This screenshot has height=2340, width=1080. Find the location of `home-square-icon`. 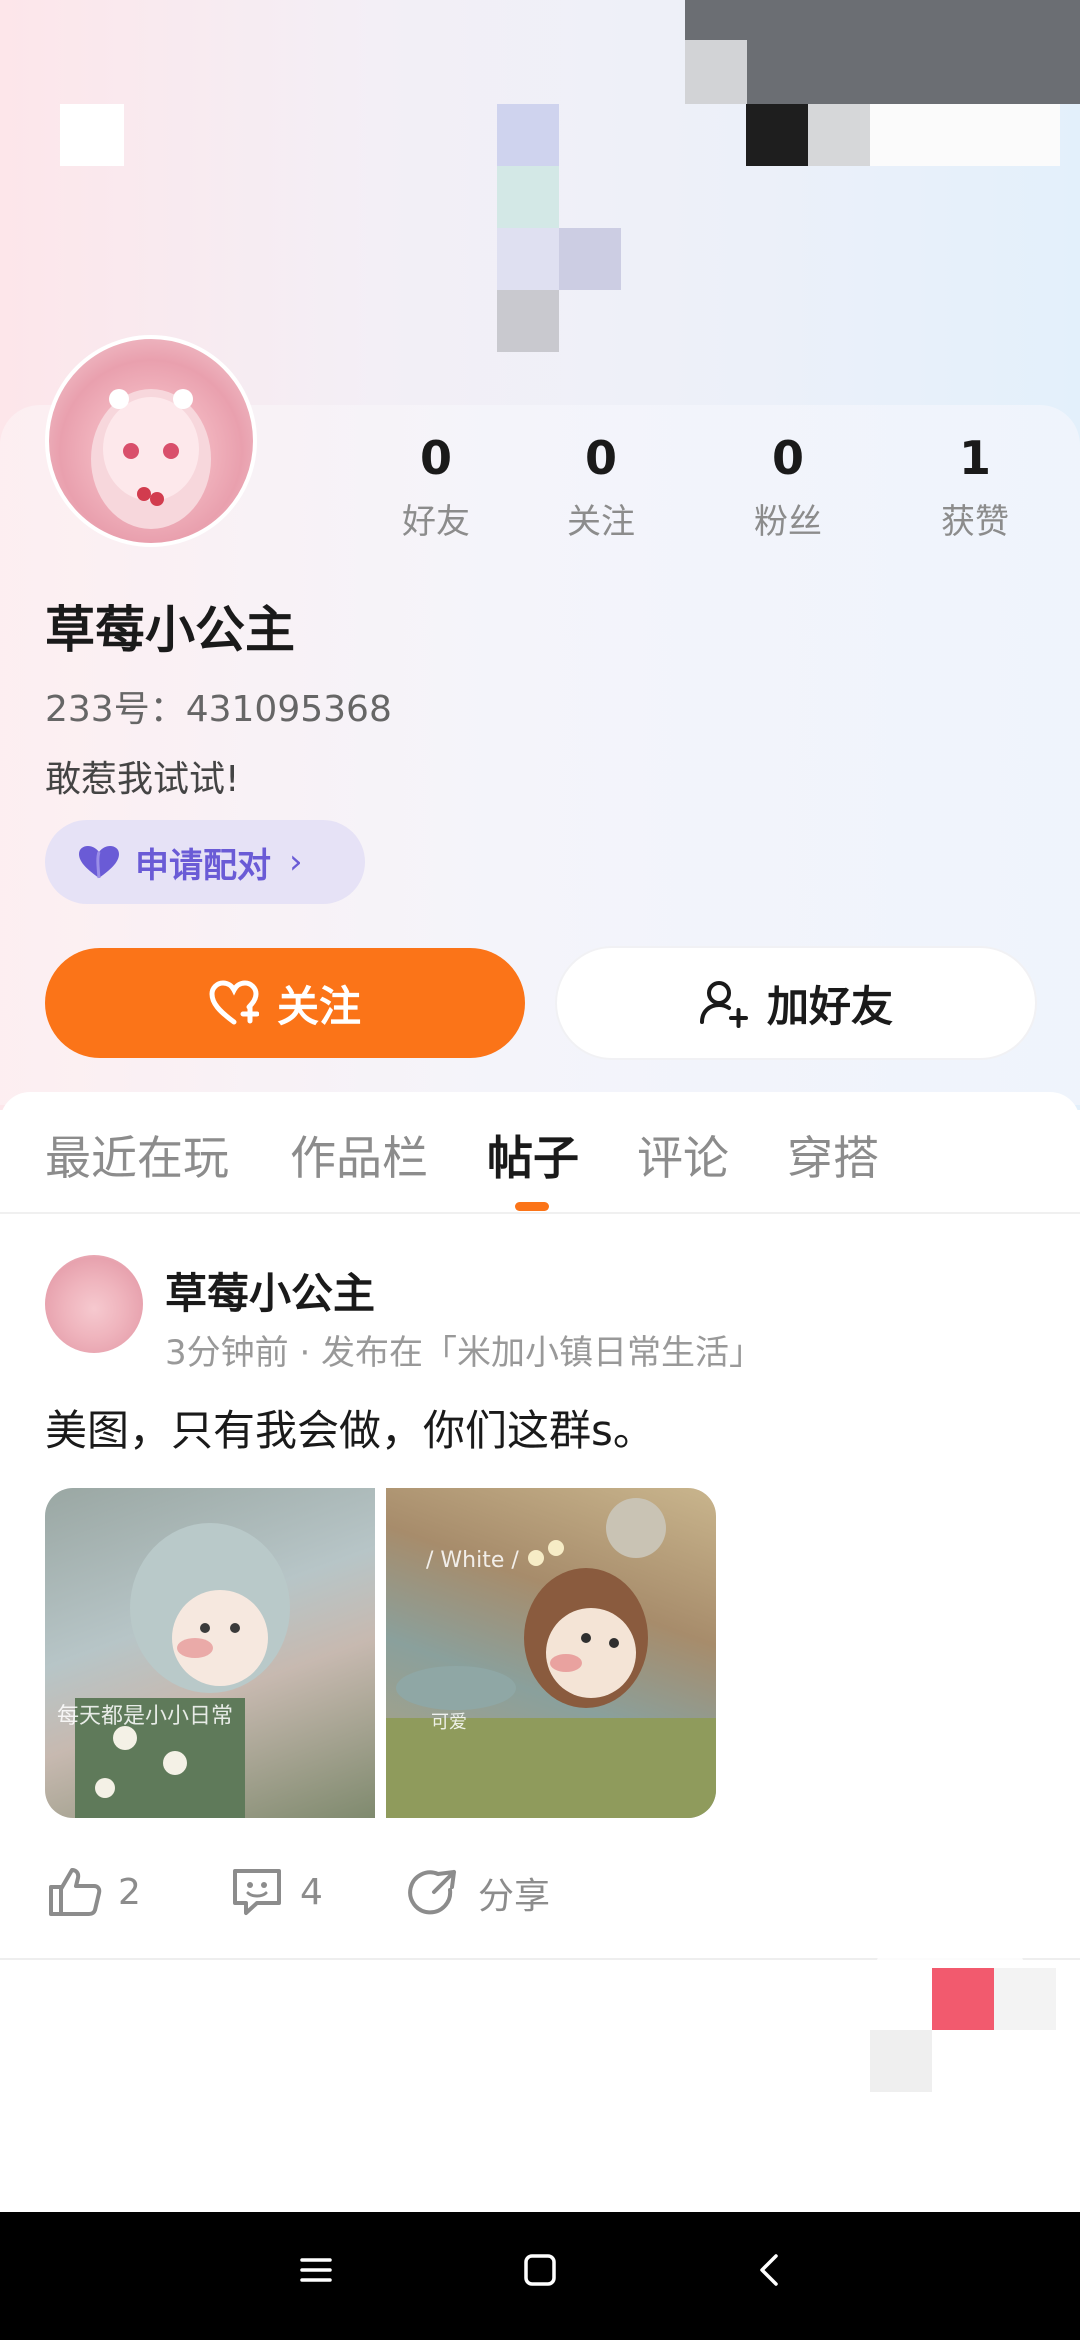

home-square-icon is located at coordinates (540, 2270).